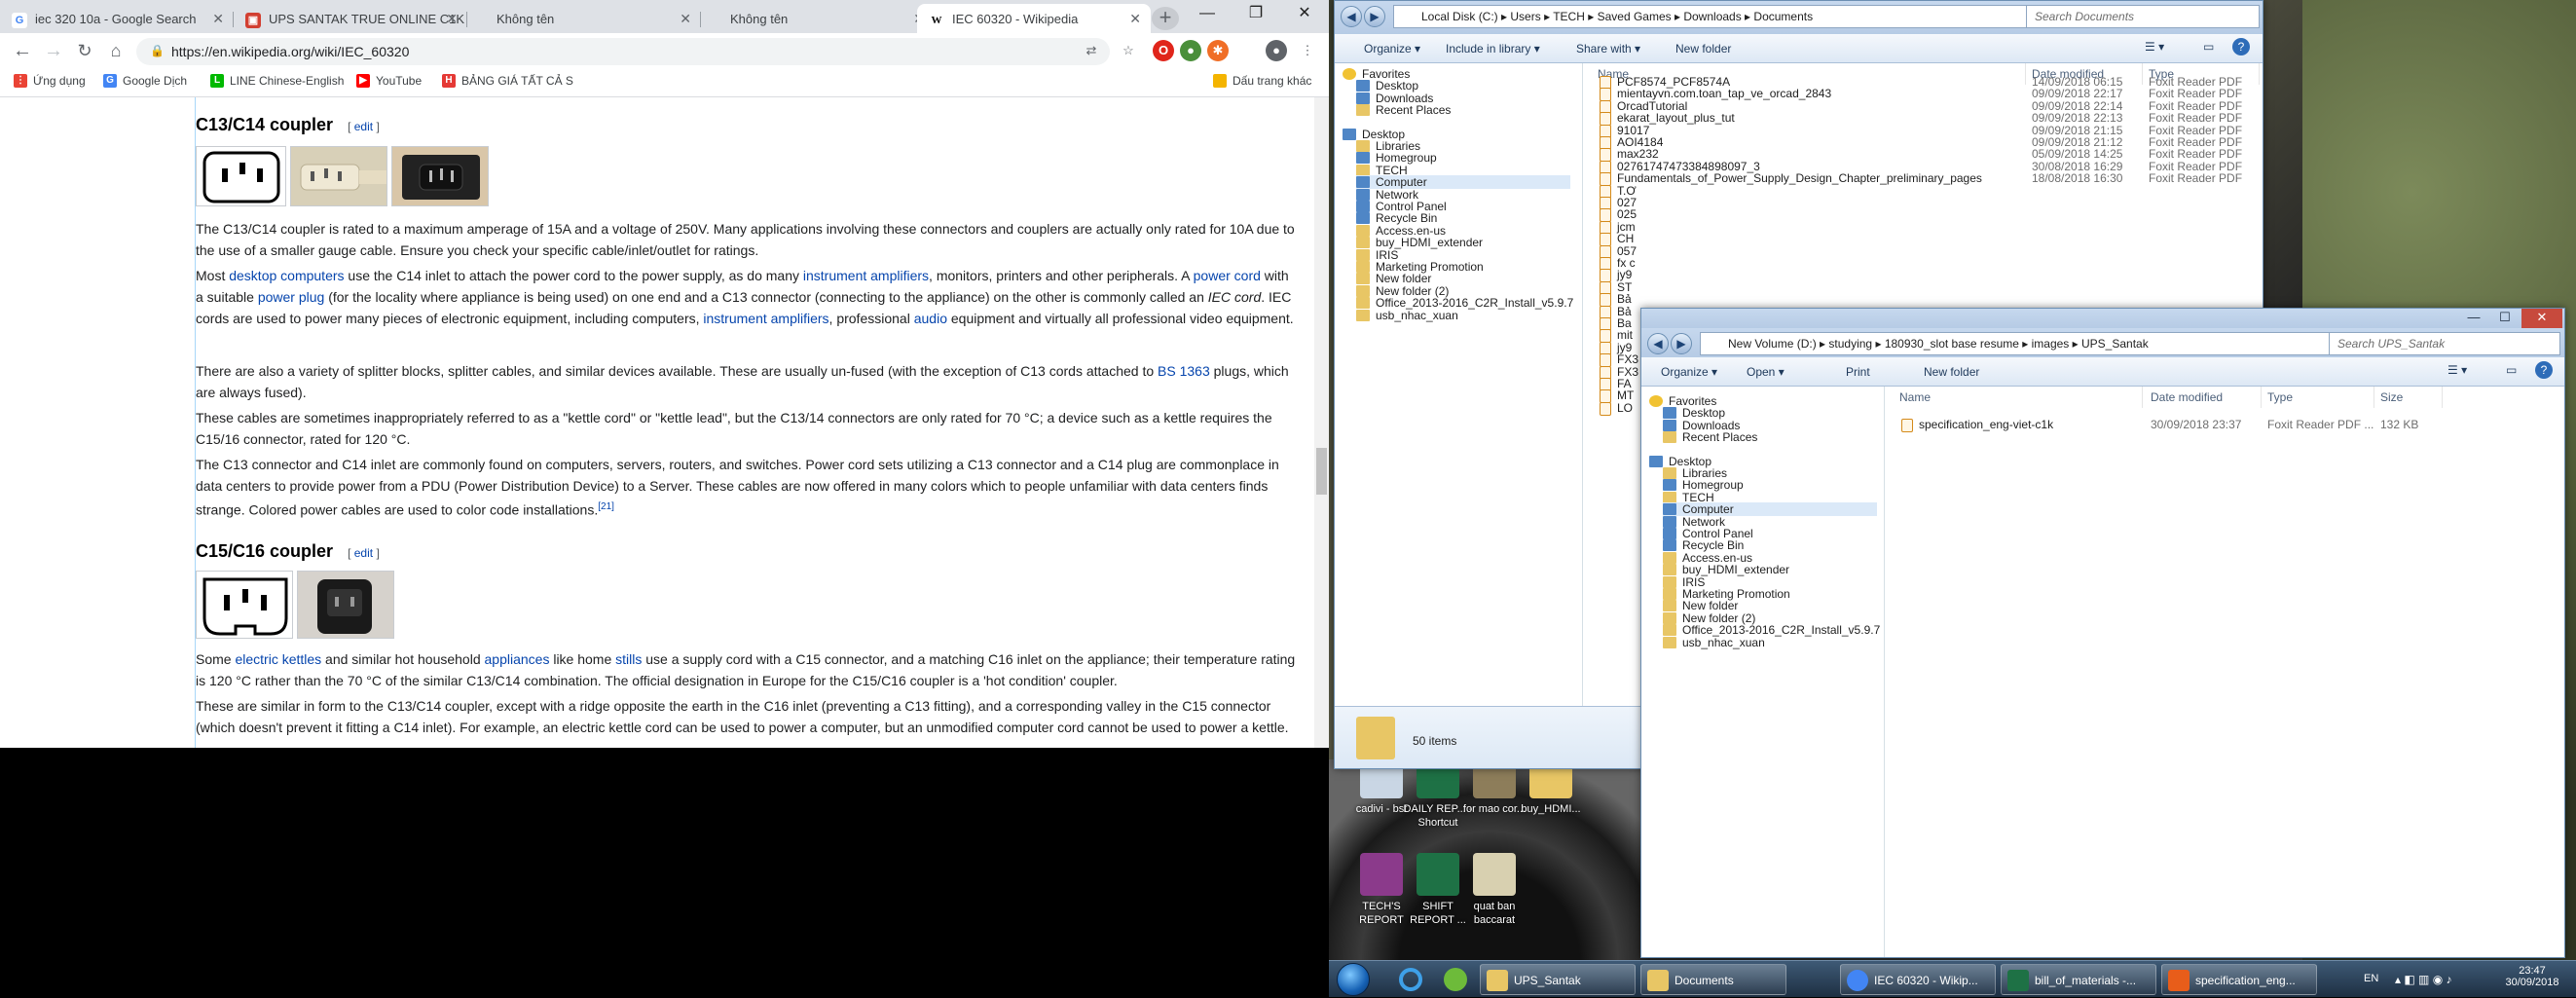 The width and height of the screenshot is (2576, 998). I want to click on taskbar-item: UPS_Santak, so click(1558, 979).